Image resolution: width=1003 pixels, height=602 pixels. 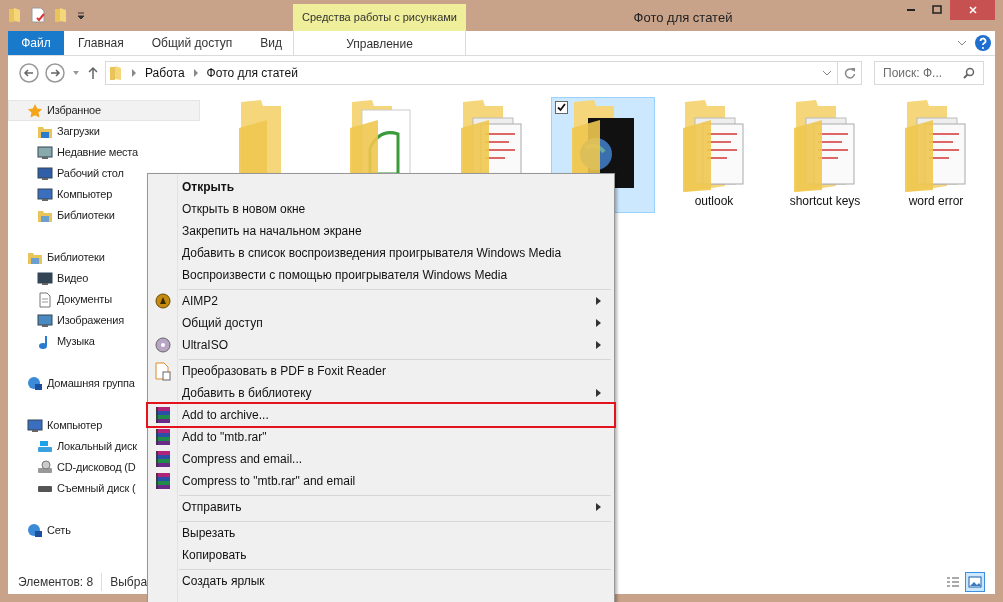 What do you see at coordinates (849, 73) in the screenshot?
I see `refresh-icon` at bounding box center [849, 73].